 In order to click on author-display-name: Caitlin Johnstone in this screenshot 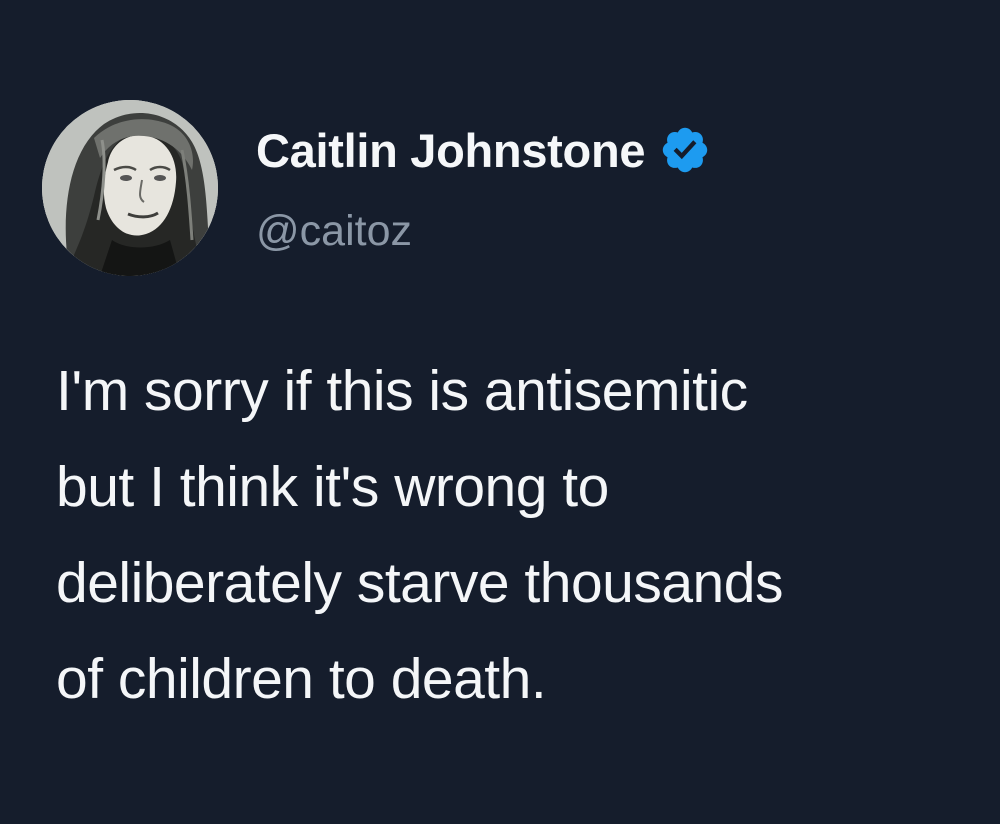, I will do `click(451, 150)`.